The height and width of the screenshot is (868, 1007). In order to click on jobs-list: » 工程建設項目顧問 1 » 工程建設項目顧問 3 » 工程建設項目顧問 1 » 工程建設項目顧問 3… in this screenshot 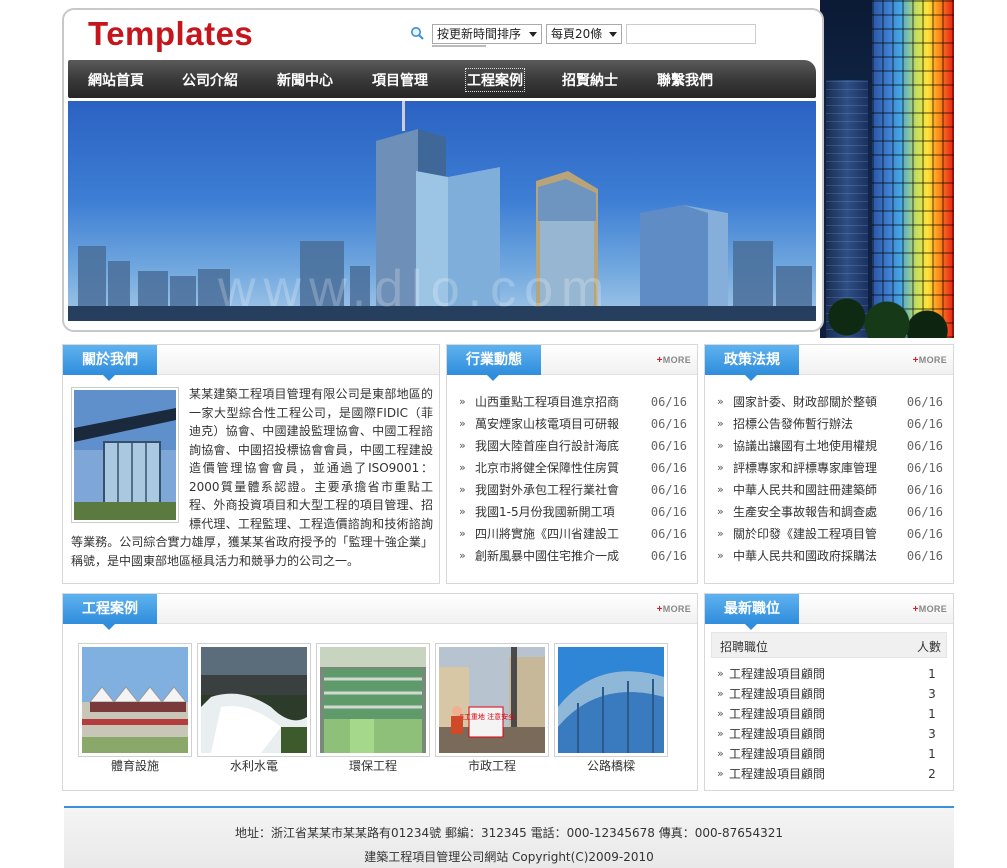, I will do `click(832, 724)`.